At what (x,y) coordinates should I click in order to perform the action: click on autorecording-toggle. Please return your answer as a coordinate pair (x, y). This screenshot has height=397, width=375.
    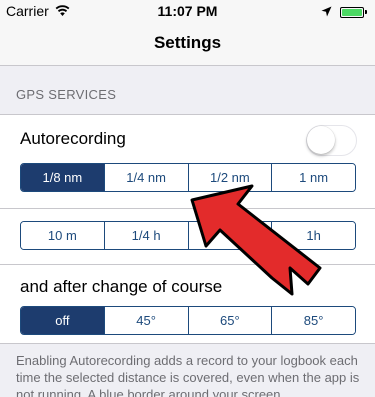
    Looking at the image, I should click on (331, 140).